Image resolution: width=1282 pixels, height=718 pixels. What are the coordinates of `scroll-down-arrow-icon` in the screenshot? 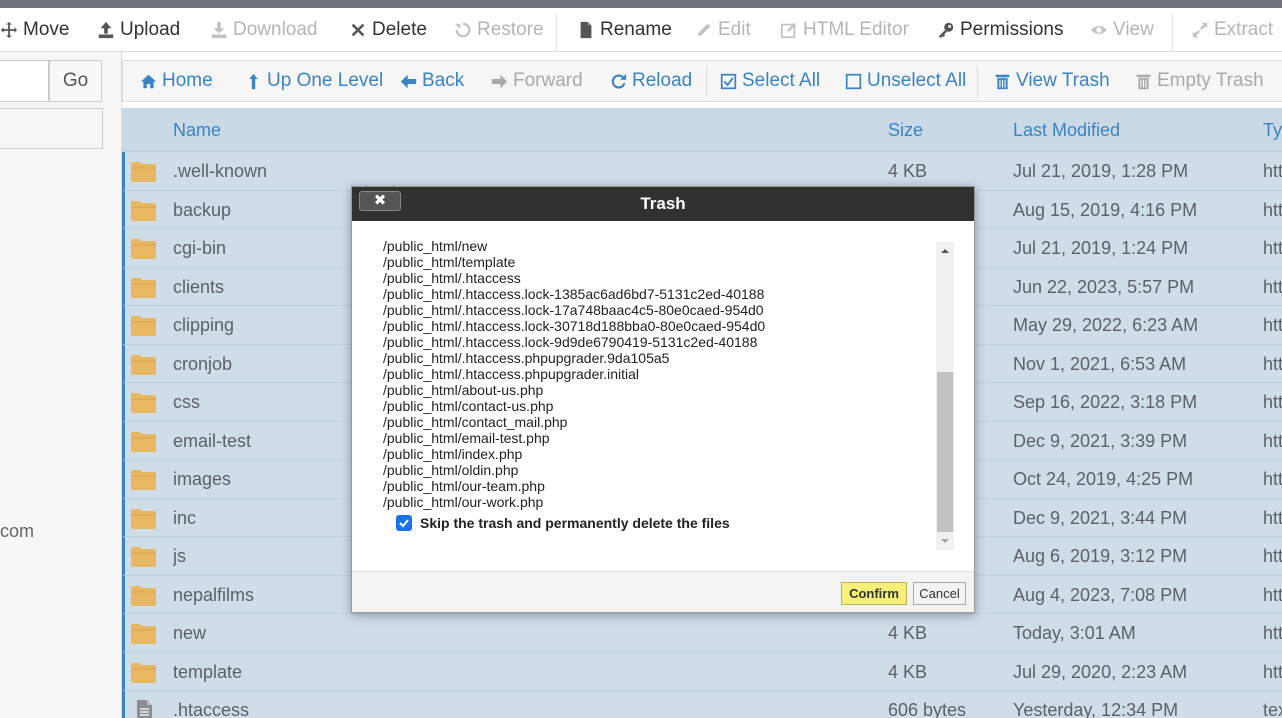 It's located at (945, 541).